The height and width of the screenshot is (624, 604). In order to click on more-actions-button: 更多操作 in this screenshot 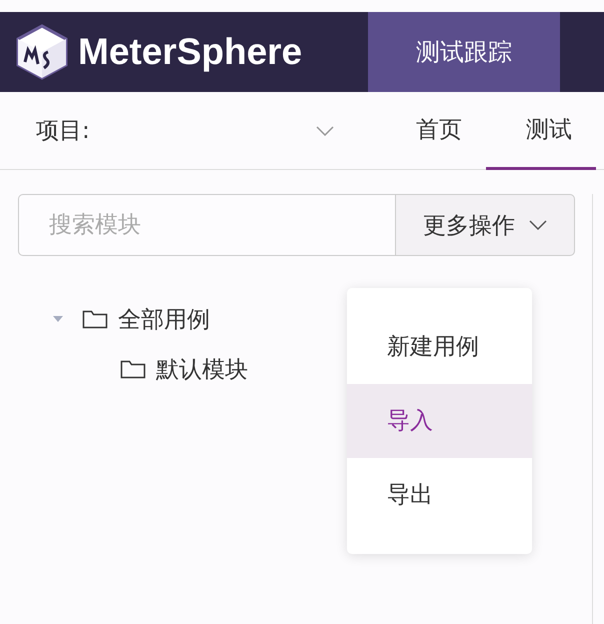, I will do `click(485, 225)`.